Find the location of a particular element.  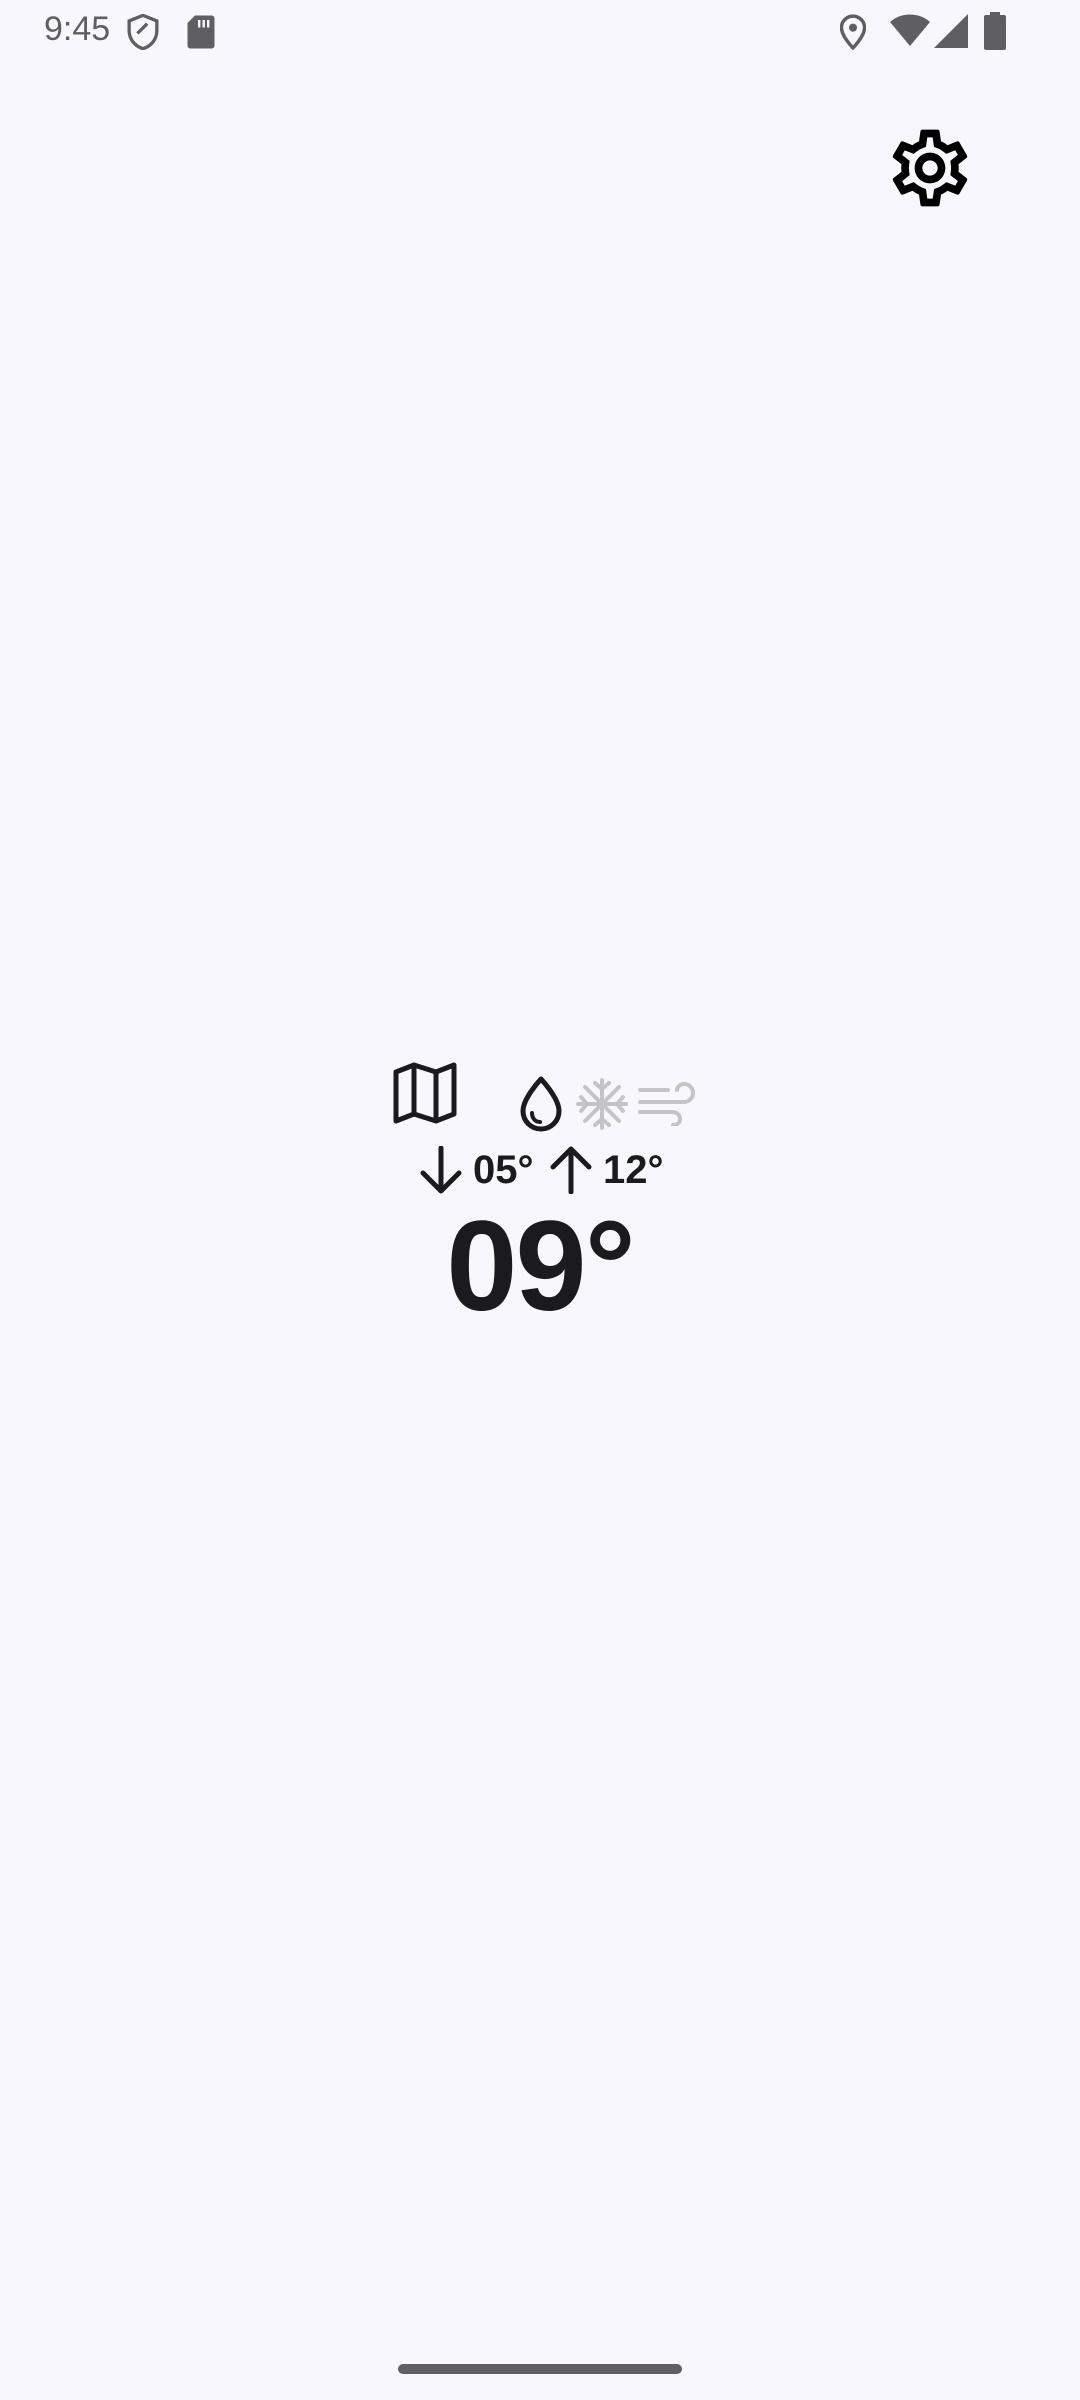

weather-widget: 05° 12° 09° is located at coordinates (540, 1200).